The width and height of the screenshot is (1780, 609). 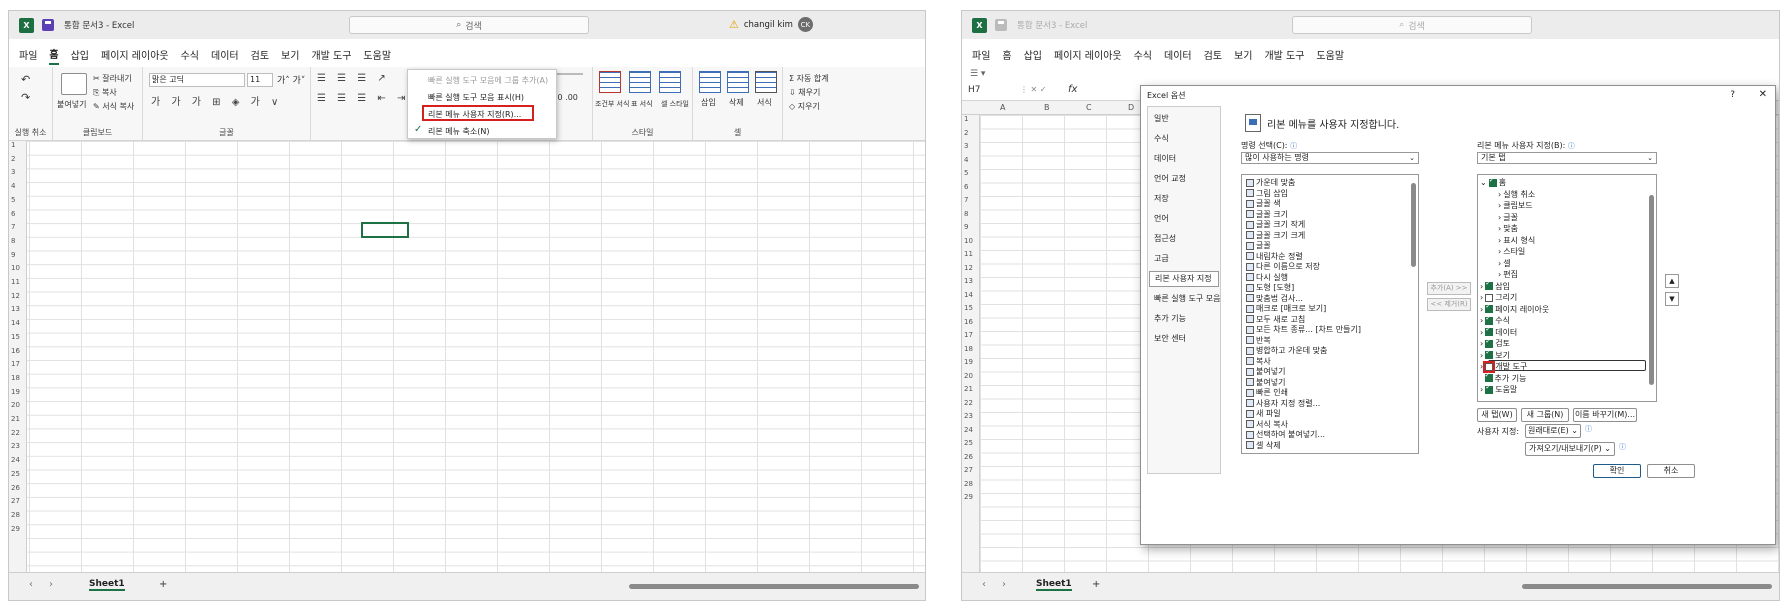 What do you see at coordinates (1516, 194) in the screenshot?
I see `tab-tree-group: › 실행 취소` at bounding box center [1516, 194].